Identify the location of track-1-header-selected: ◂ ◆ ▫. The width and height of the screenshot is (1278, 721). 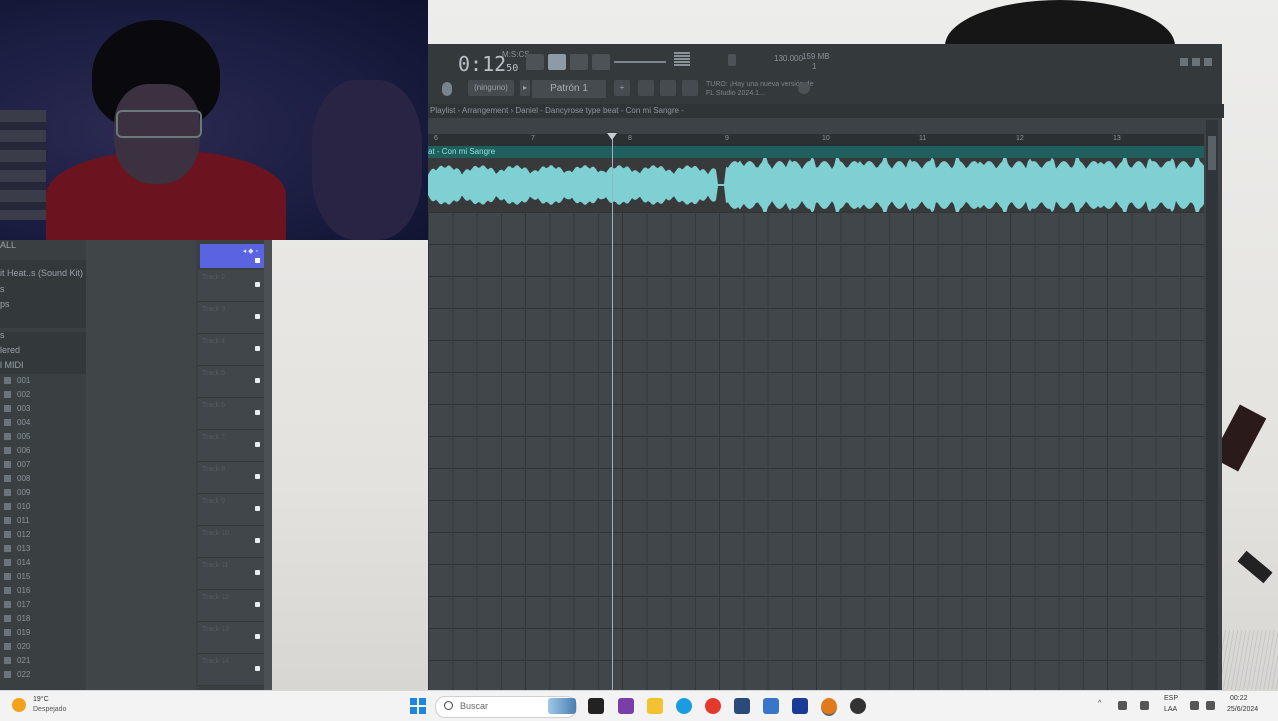
(232, 256).